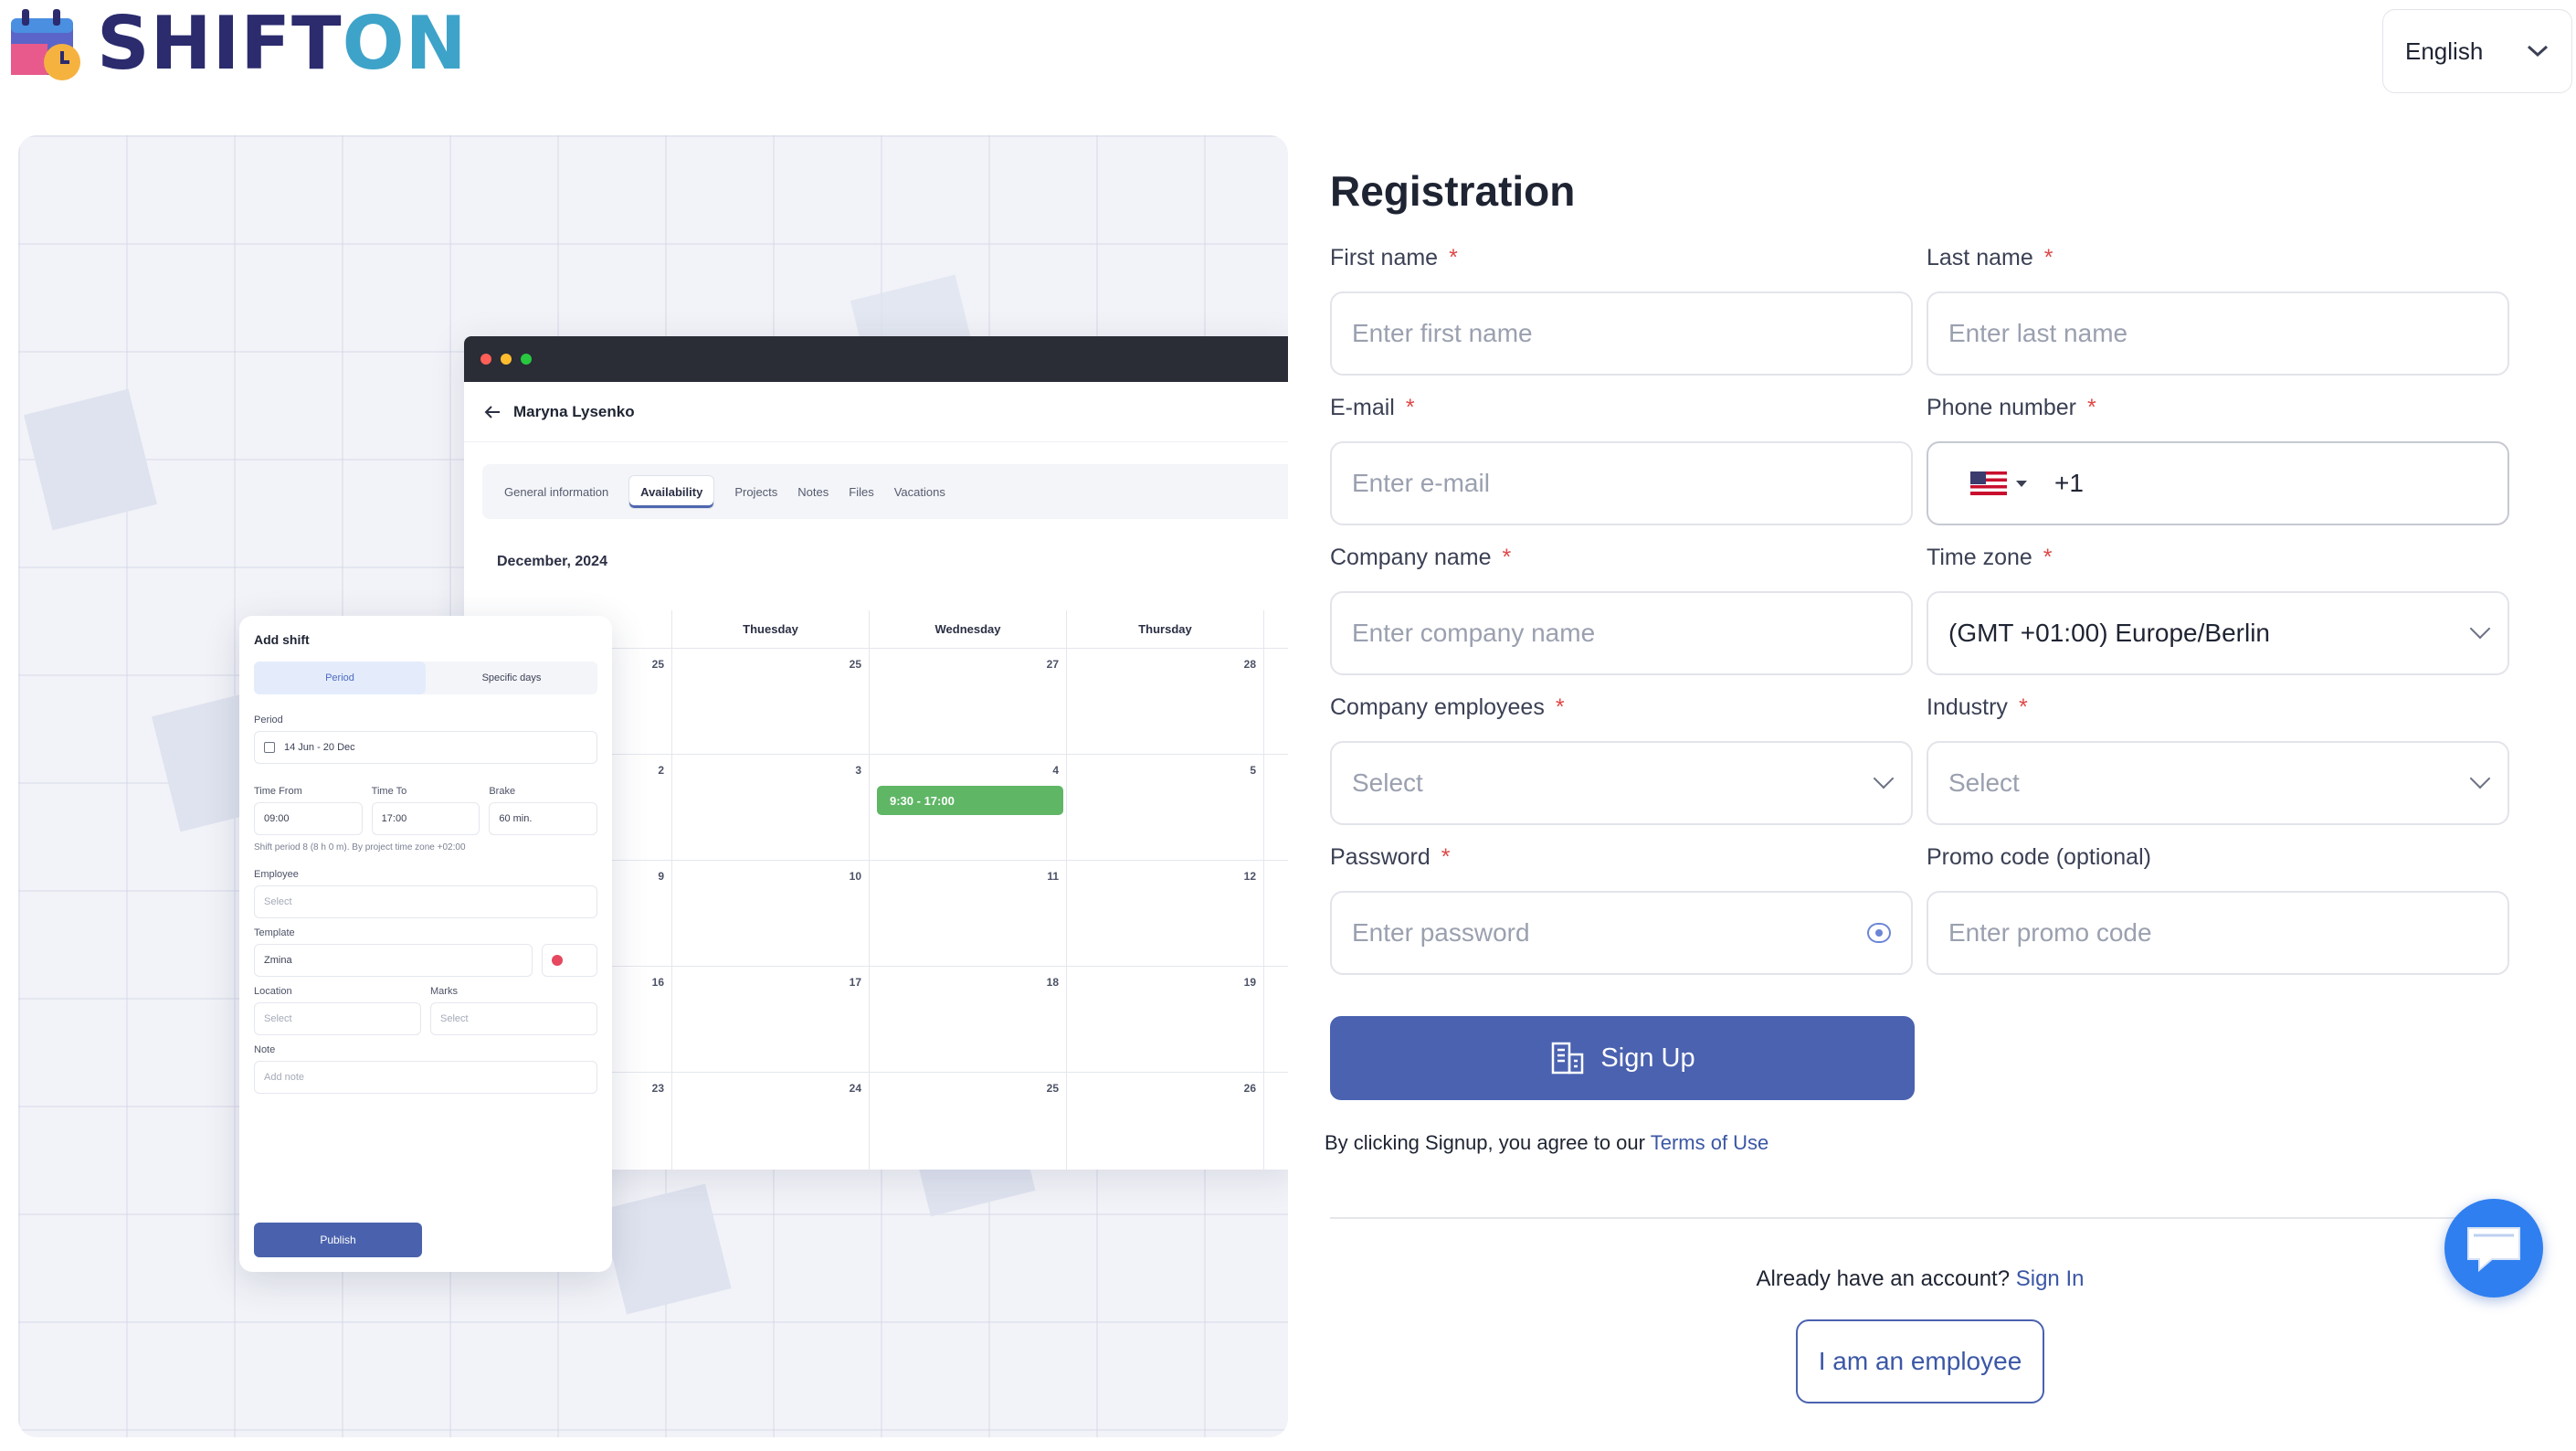 This screenshot has width=2576, height=1451. I want to click on last-name-group: Last name * Enter last name, so click(2218, 310).